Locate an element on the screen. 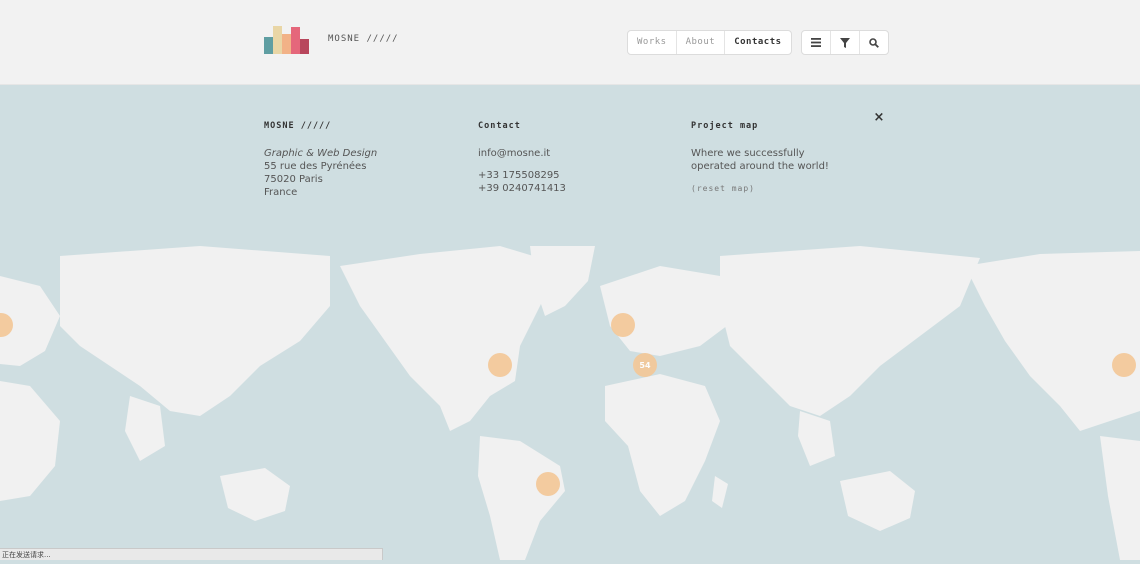 This screenshot has width=1140, height=564. address-country: France is located at coordinates (281, 192).